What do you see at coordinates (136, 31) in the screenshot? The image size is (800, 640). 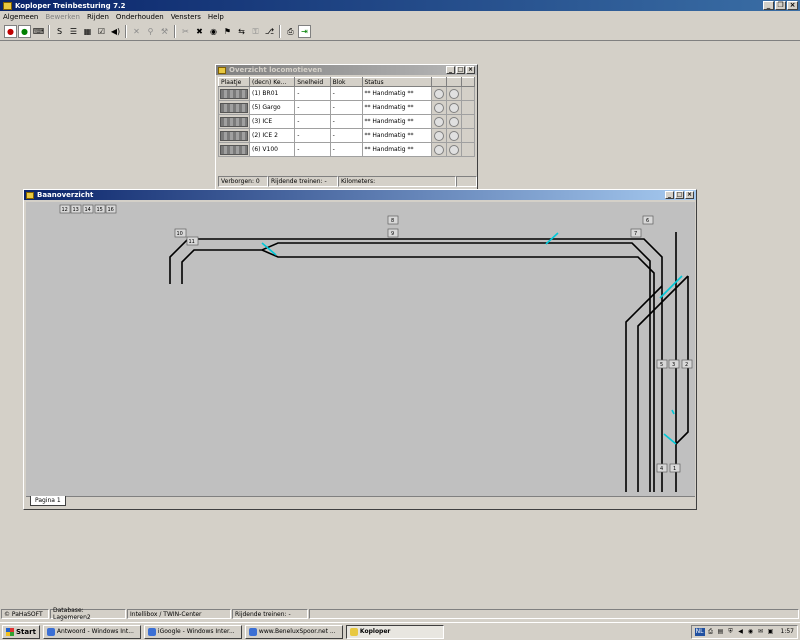 I see `arrows-icon: ✕` at bounding box center [136, 31].